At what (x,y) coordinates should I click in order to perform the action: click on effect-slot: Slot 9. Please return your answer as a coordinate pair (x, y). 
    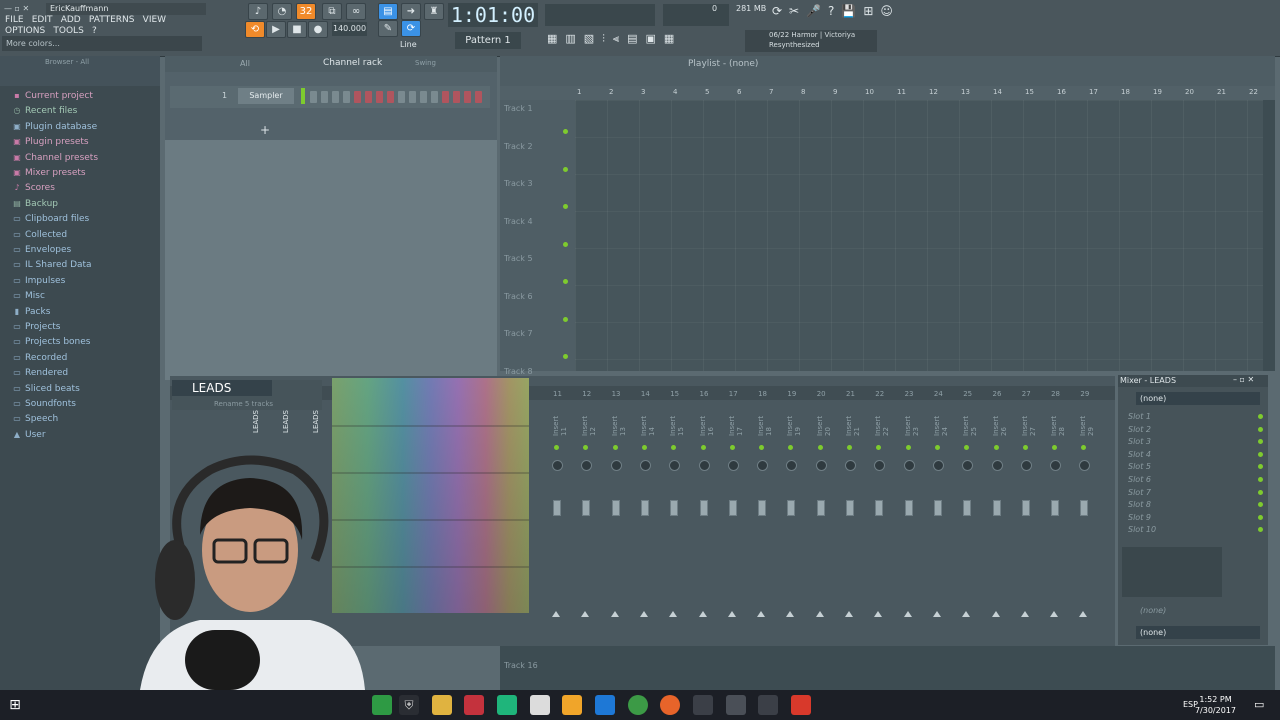
    Looking at the image, I should click on (1139, 517).